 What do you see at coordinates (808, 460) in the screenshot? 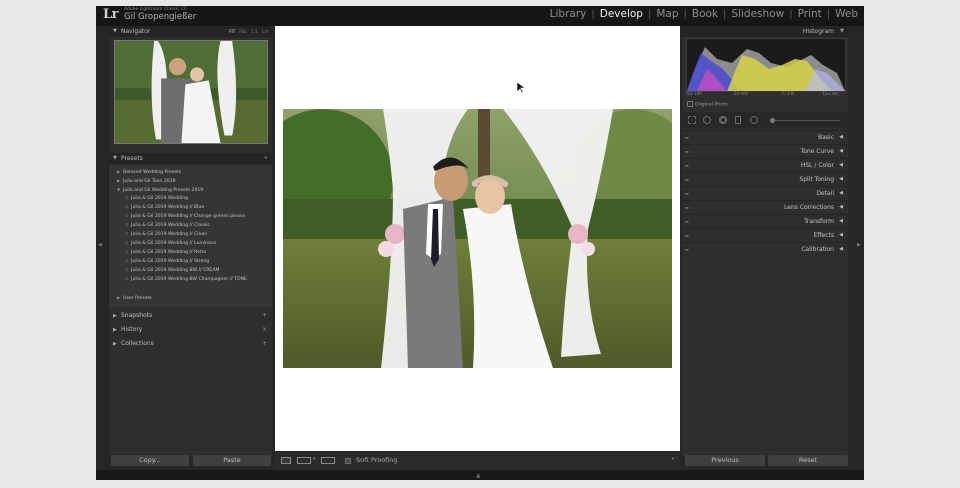
I see `reset-button: Reset` at bounding box center [808, 460].